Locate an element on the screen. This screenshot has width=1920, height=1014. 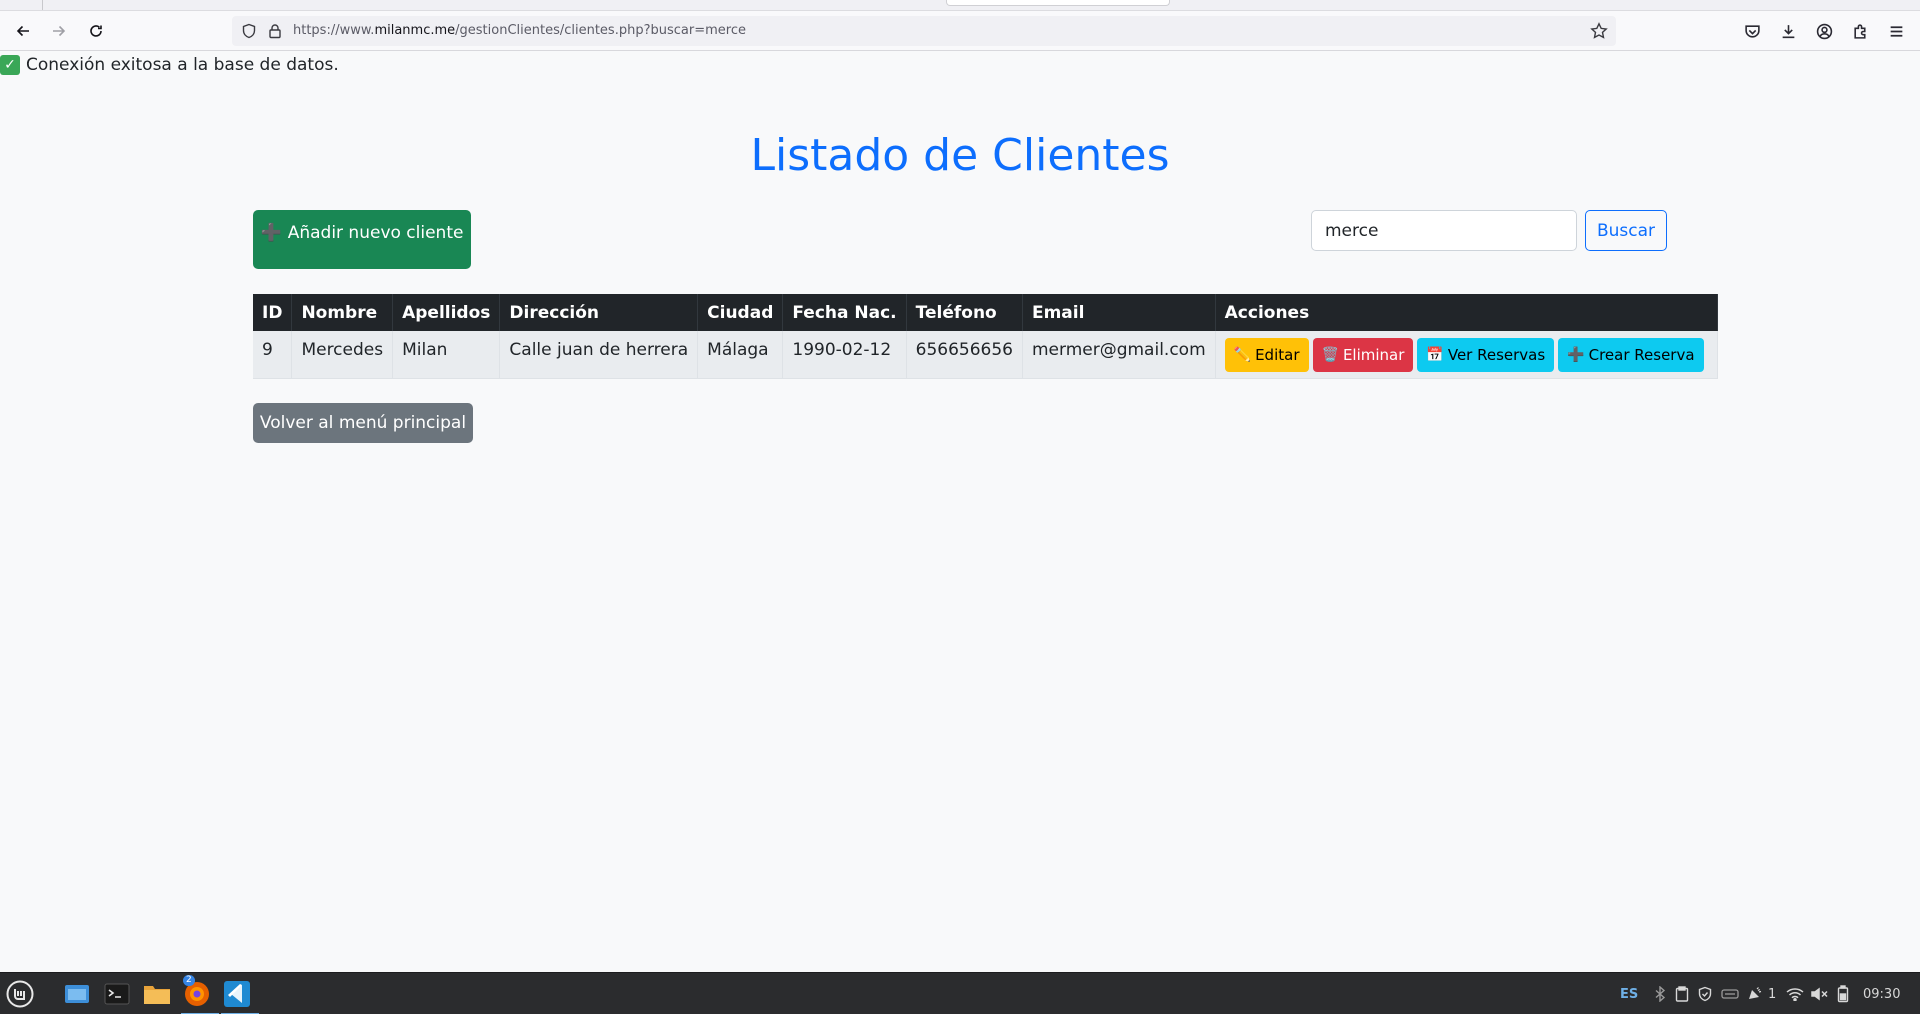
account-icon is located at coordinates (1824, 31).